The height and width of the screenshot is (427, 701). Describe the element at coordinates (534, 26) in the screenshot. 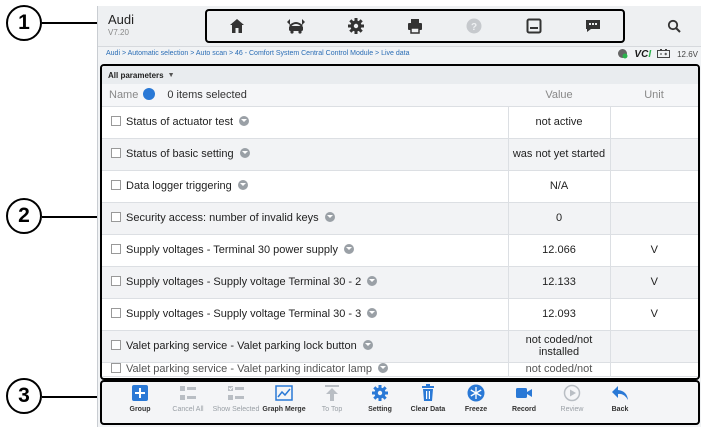

I see `save-icon` at that location.